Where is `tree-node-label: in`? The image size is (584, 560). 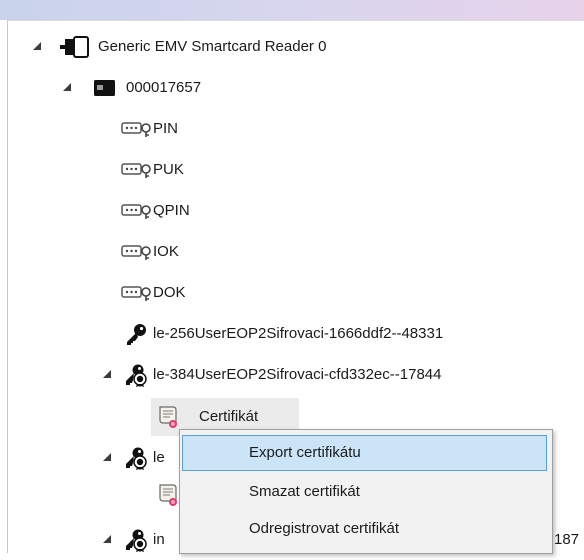 tree-node-label: in is located at coordinates (159, 539).